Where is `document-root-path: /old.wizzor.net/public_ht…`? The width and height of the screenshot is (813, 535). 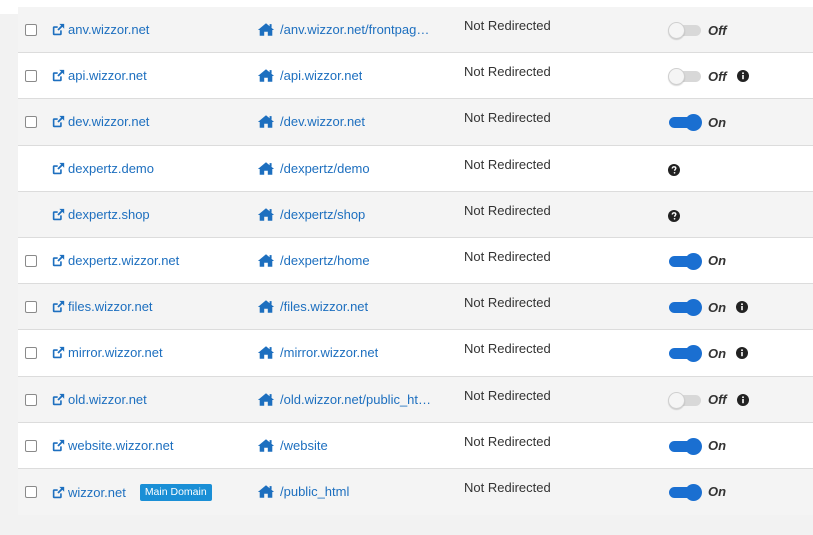 document-root-path: /old.wizzor.net/public_ht… is located at coordinates (356, 399).